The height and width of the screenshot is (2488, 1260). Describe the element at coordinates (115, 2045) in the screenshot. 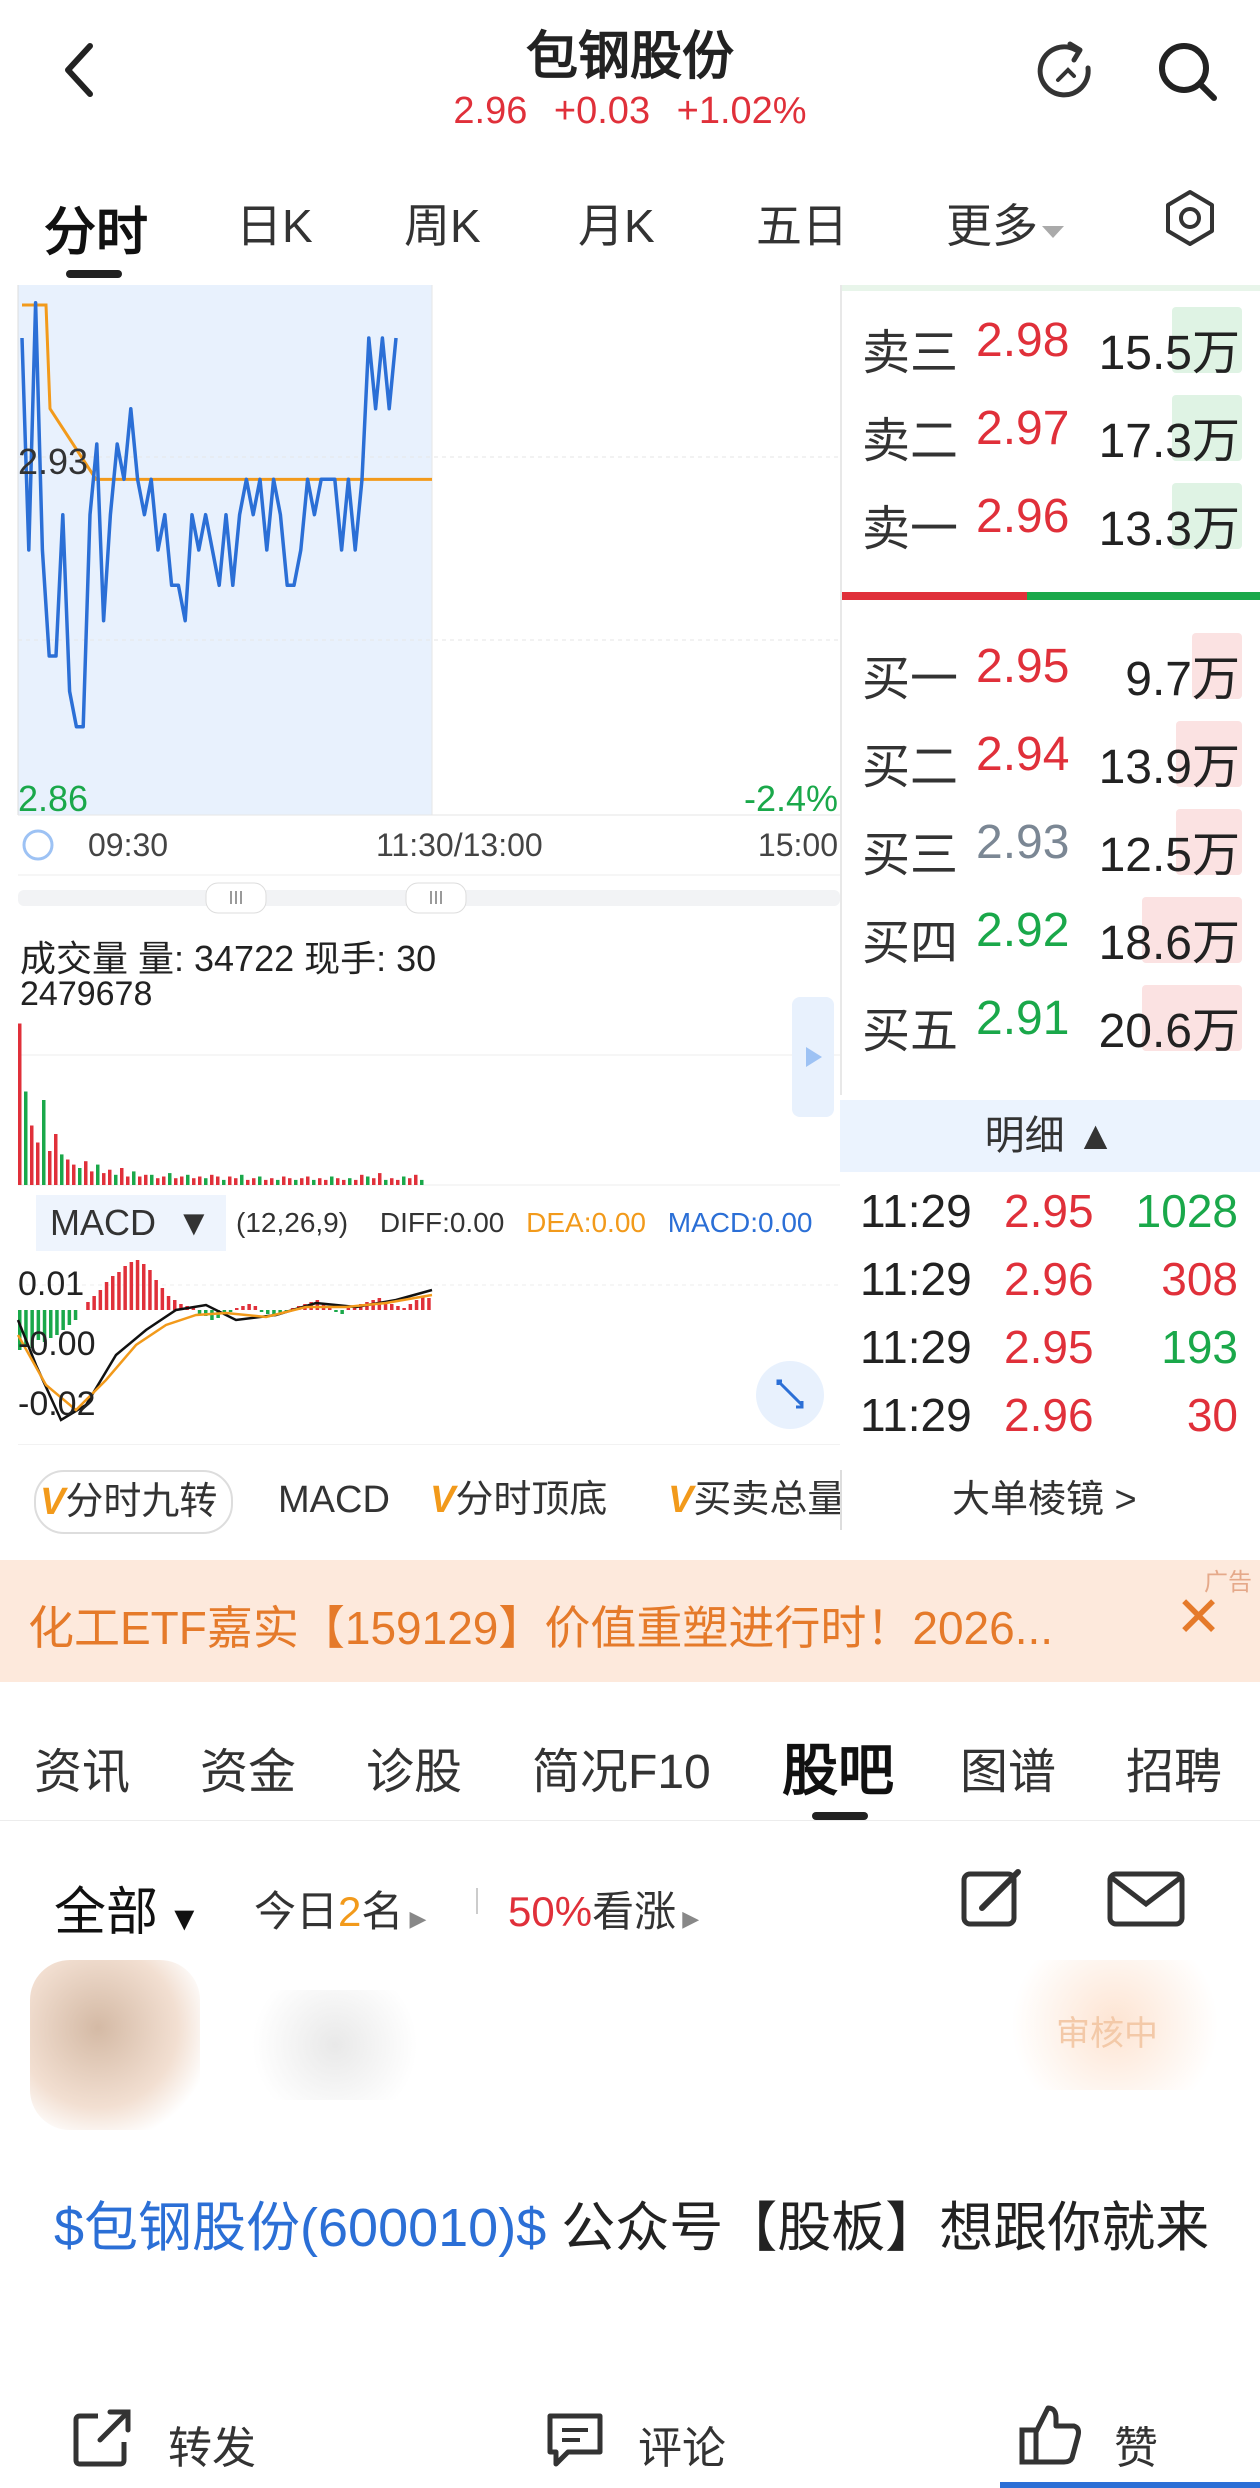

I see `avatar` at that location.